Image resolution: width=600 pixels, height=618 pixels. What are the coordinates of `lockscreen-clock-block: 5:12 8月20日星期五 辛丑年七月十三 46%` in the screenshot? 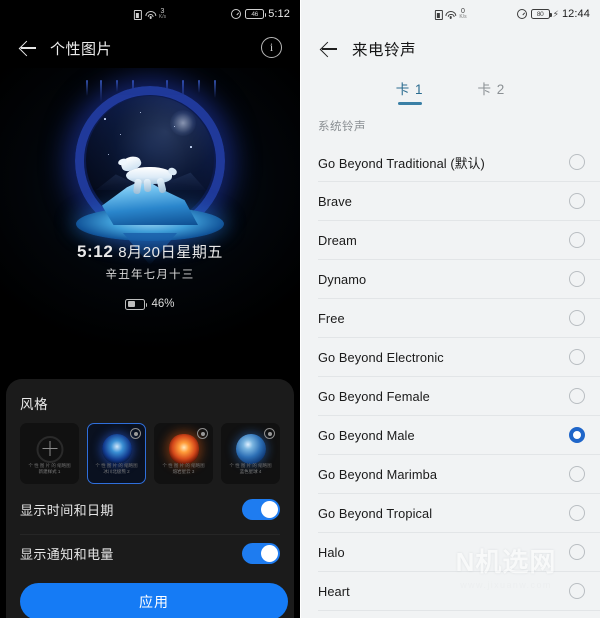 It's located at (150, 275).